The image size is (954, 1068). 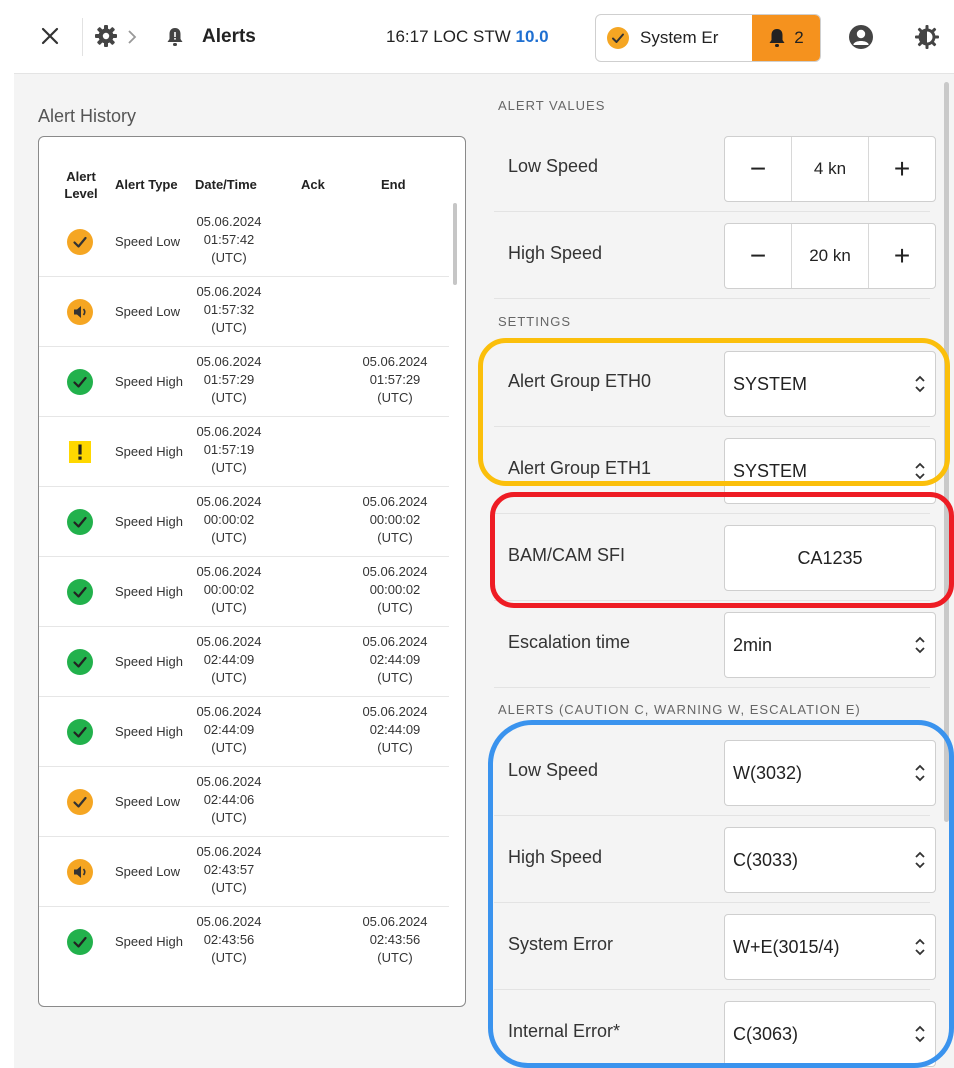 What do you see at coordinates (553, 166) in the screenshot?
I see `low-speed-label: Low Speed` at bounding box center [553, 166].